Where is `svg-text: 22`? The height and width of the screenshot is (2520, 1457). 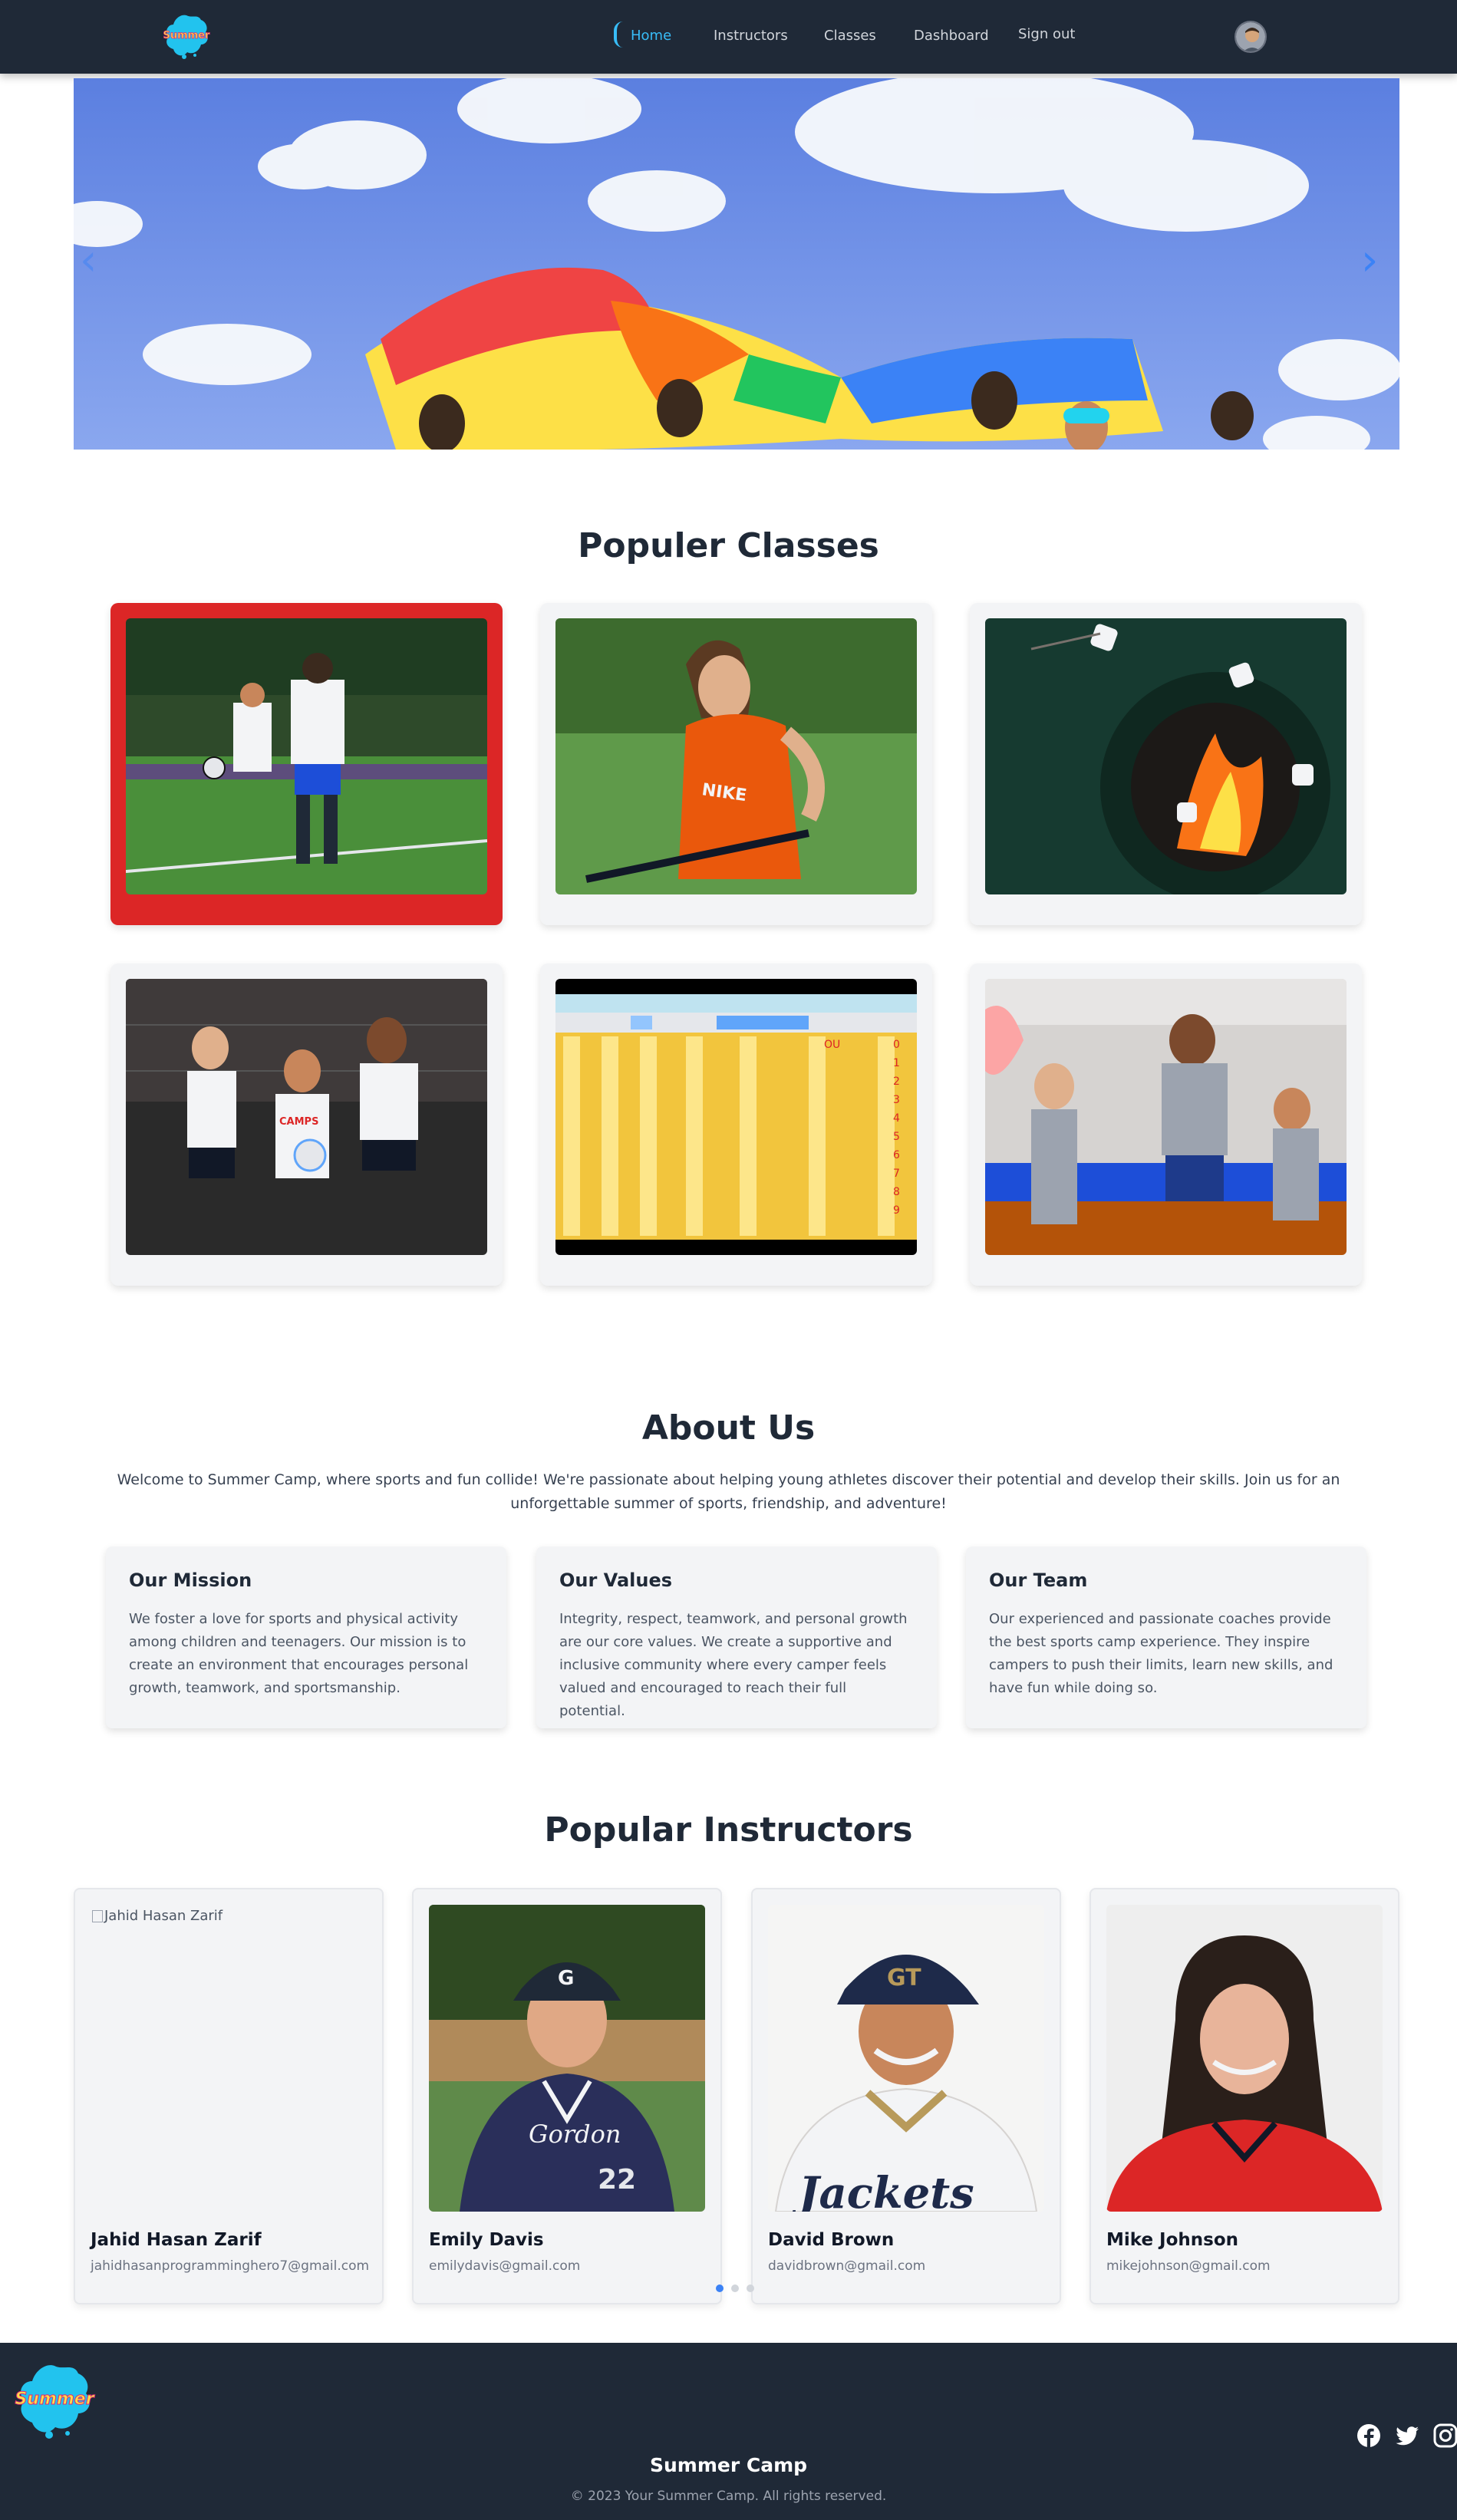 svg-text: 22 is located at coordinates (617, 2180).